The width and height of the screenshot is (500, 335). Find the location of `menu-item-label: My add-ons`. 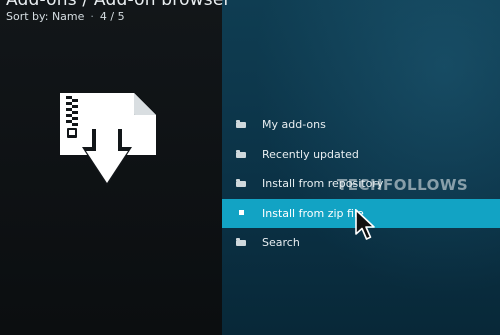

menu-item-label: My add-ons is located at coordinates (294, 124).